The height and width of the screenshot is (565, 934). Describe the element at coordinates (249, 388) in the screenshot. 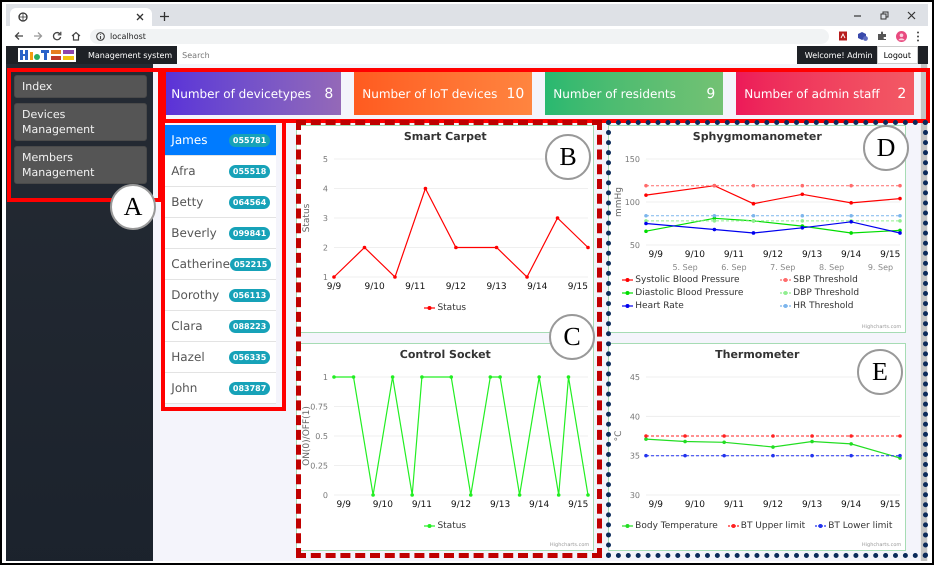

I see `code-badge: 083787` at that location.